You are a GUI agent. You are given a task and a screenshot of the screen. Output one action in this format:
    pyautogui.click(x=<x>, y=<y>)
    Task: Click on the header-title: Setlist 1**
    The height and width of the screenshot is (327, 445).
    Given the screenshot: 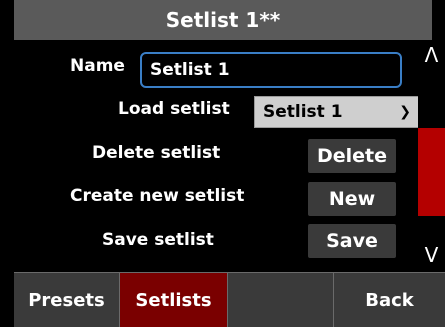 What is the action you would take?
    pyautogui.click(x=223, y=20)
    